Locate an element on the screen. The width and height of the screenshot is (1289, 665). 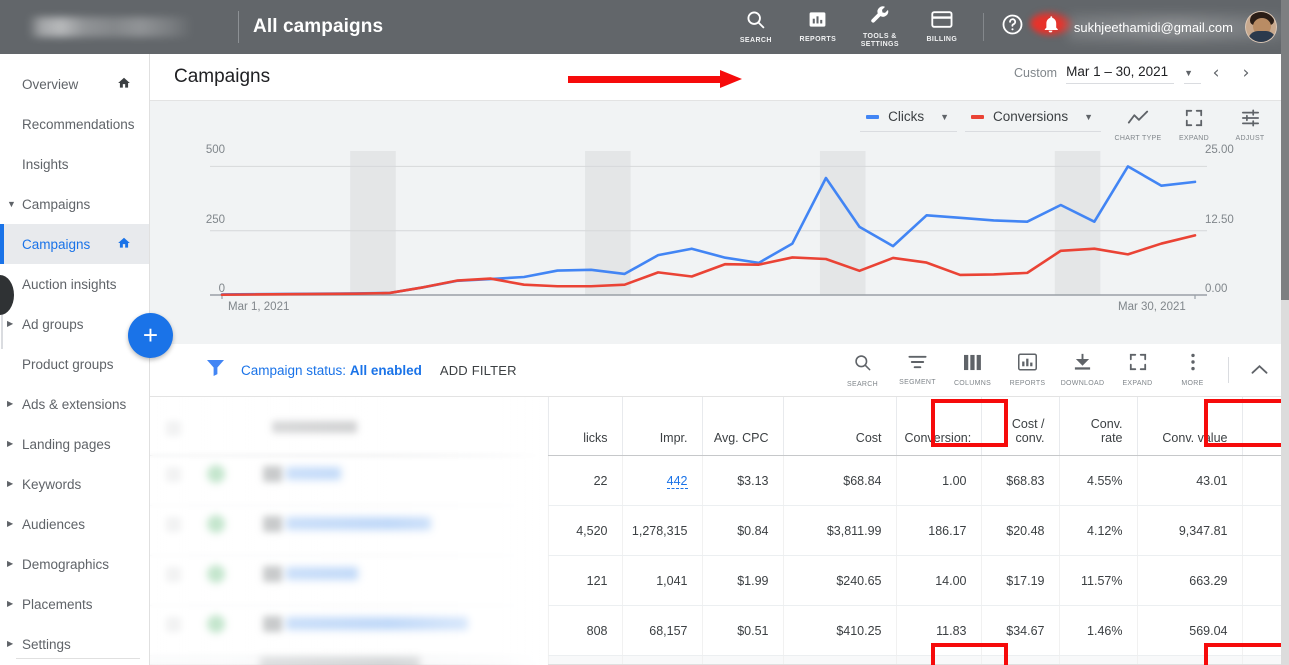
date-next-button: › is located at coordinates (1246, 73).